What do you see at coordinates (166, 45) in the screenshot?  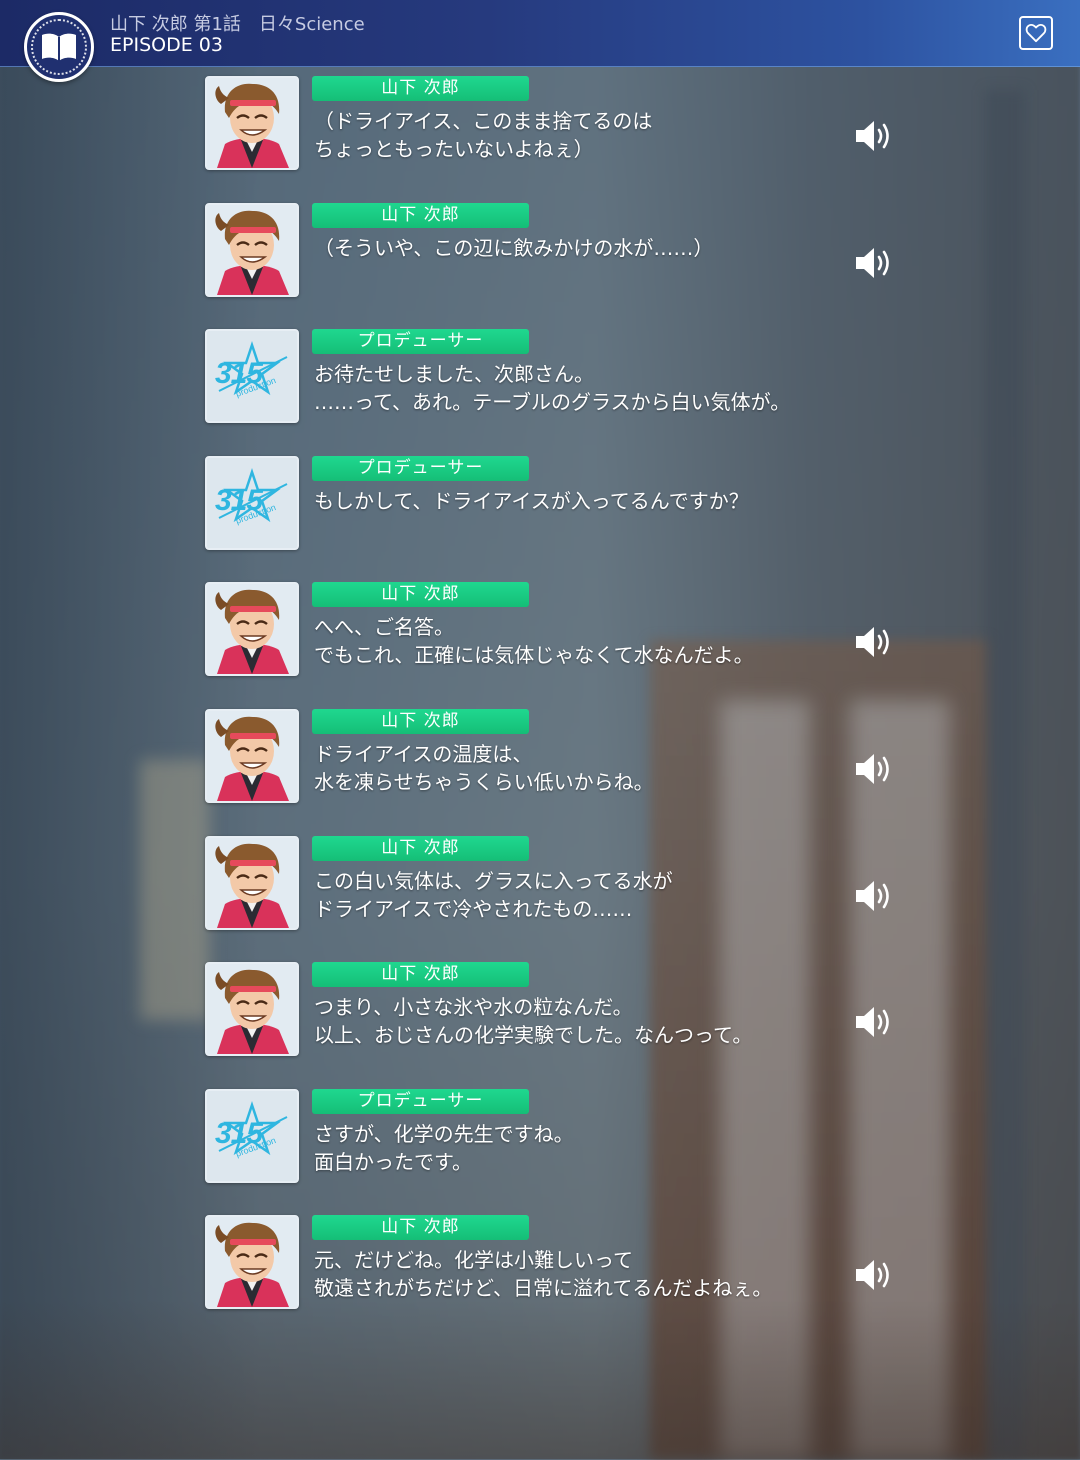 I see `episode-number: EPISODE 03` at bounding box center [166, 45].